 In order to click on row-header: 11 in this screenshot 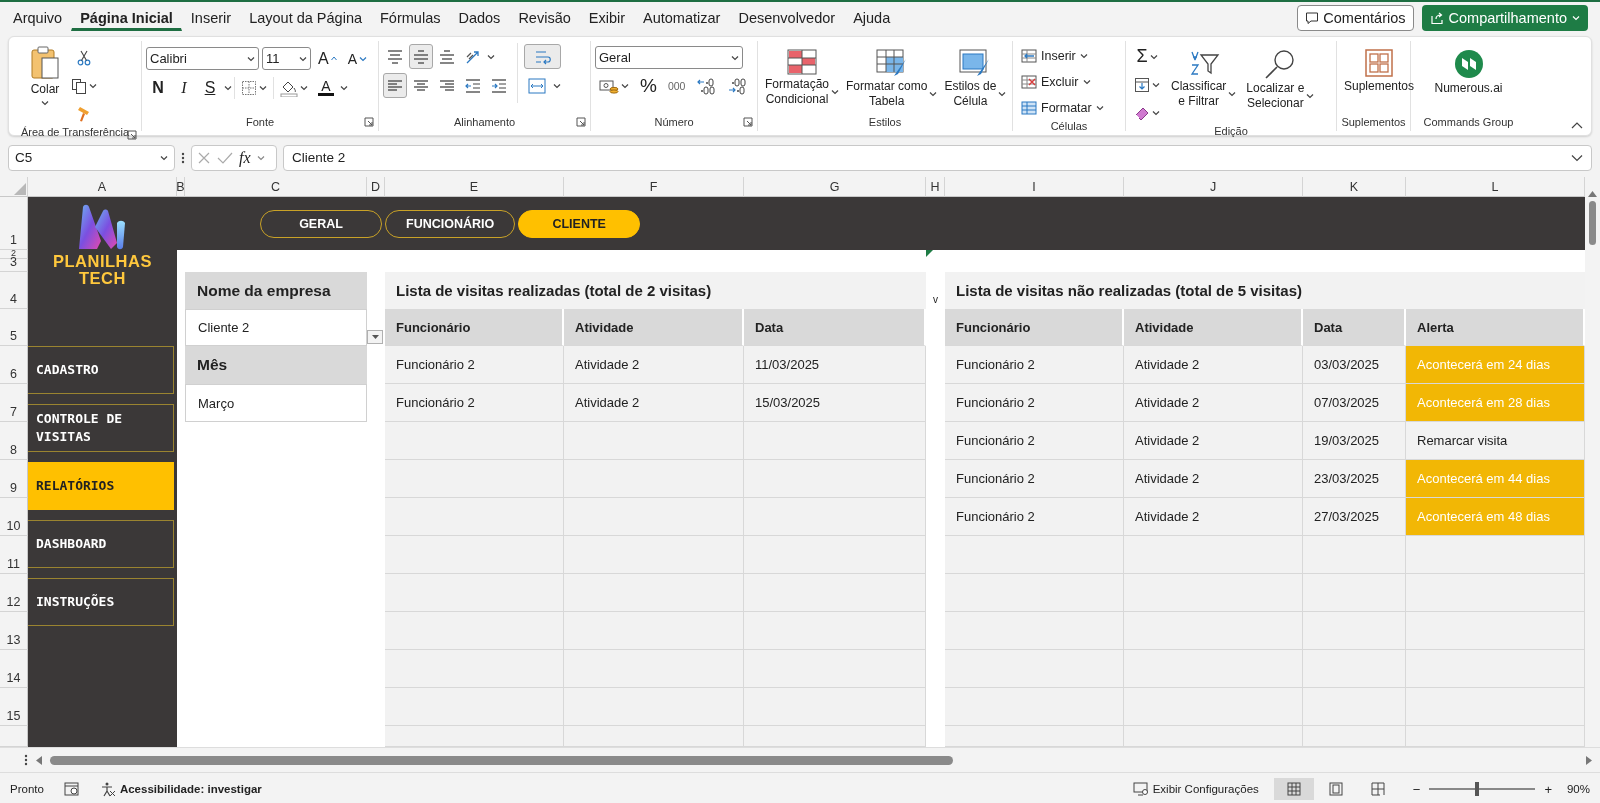, I will do `click(14, 555)`.